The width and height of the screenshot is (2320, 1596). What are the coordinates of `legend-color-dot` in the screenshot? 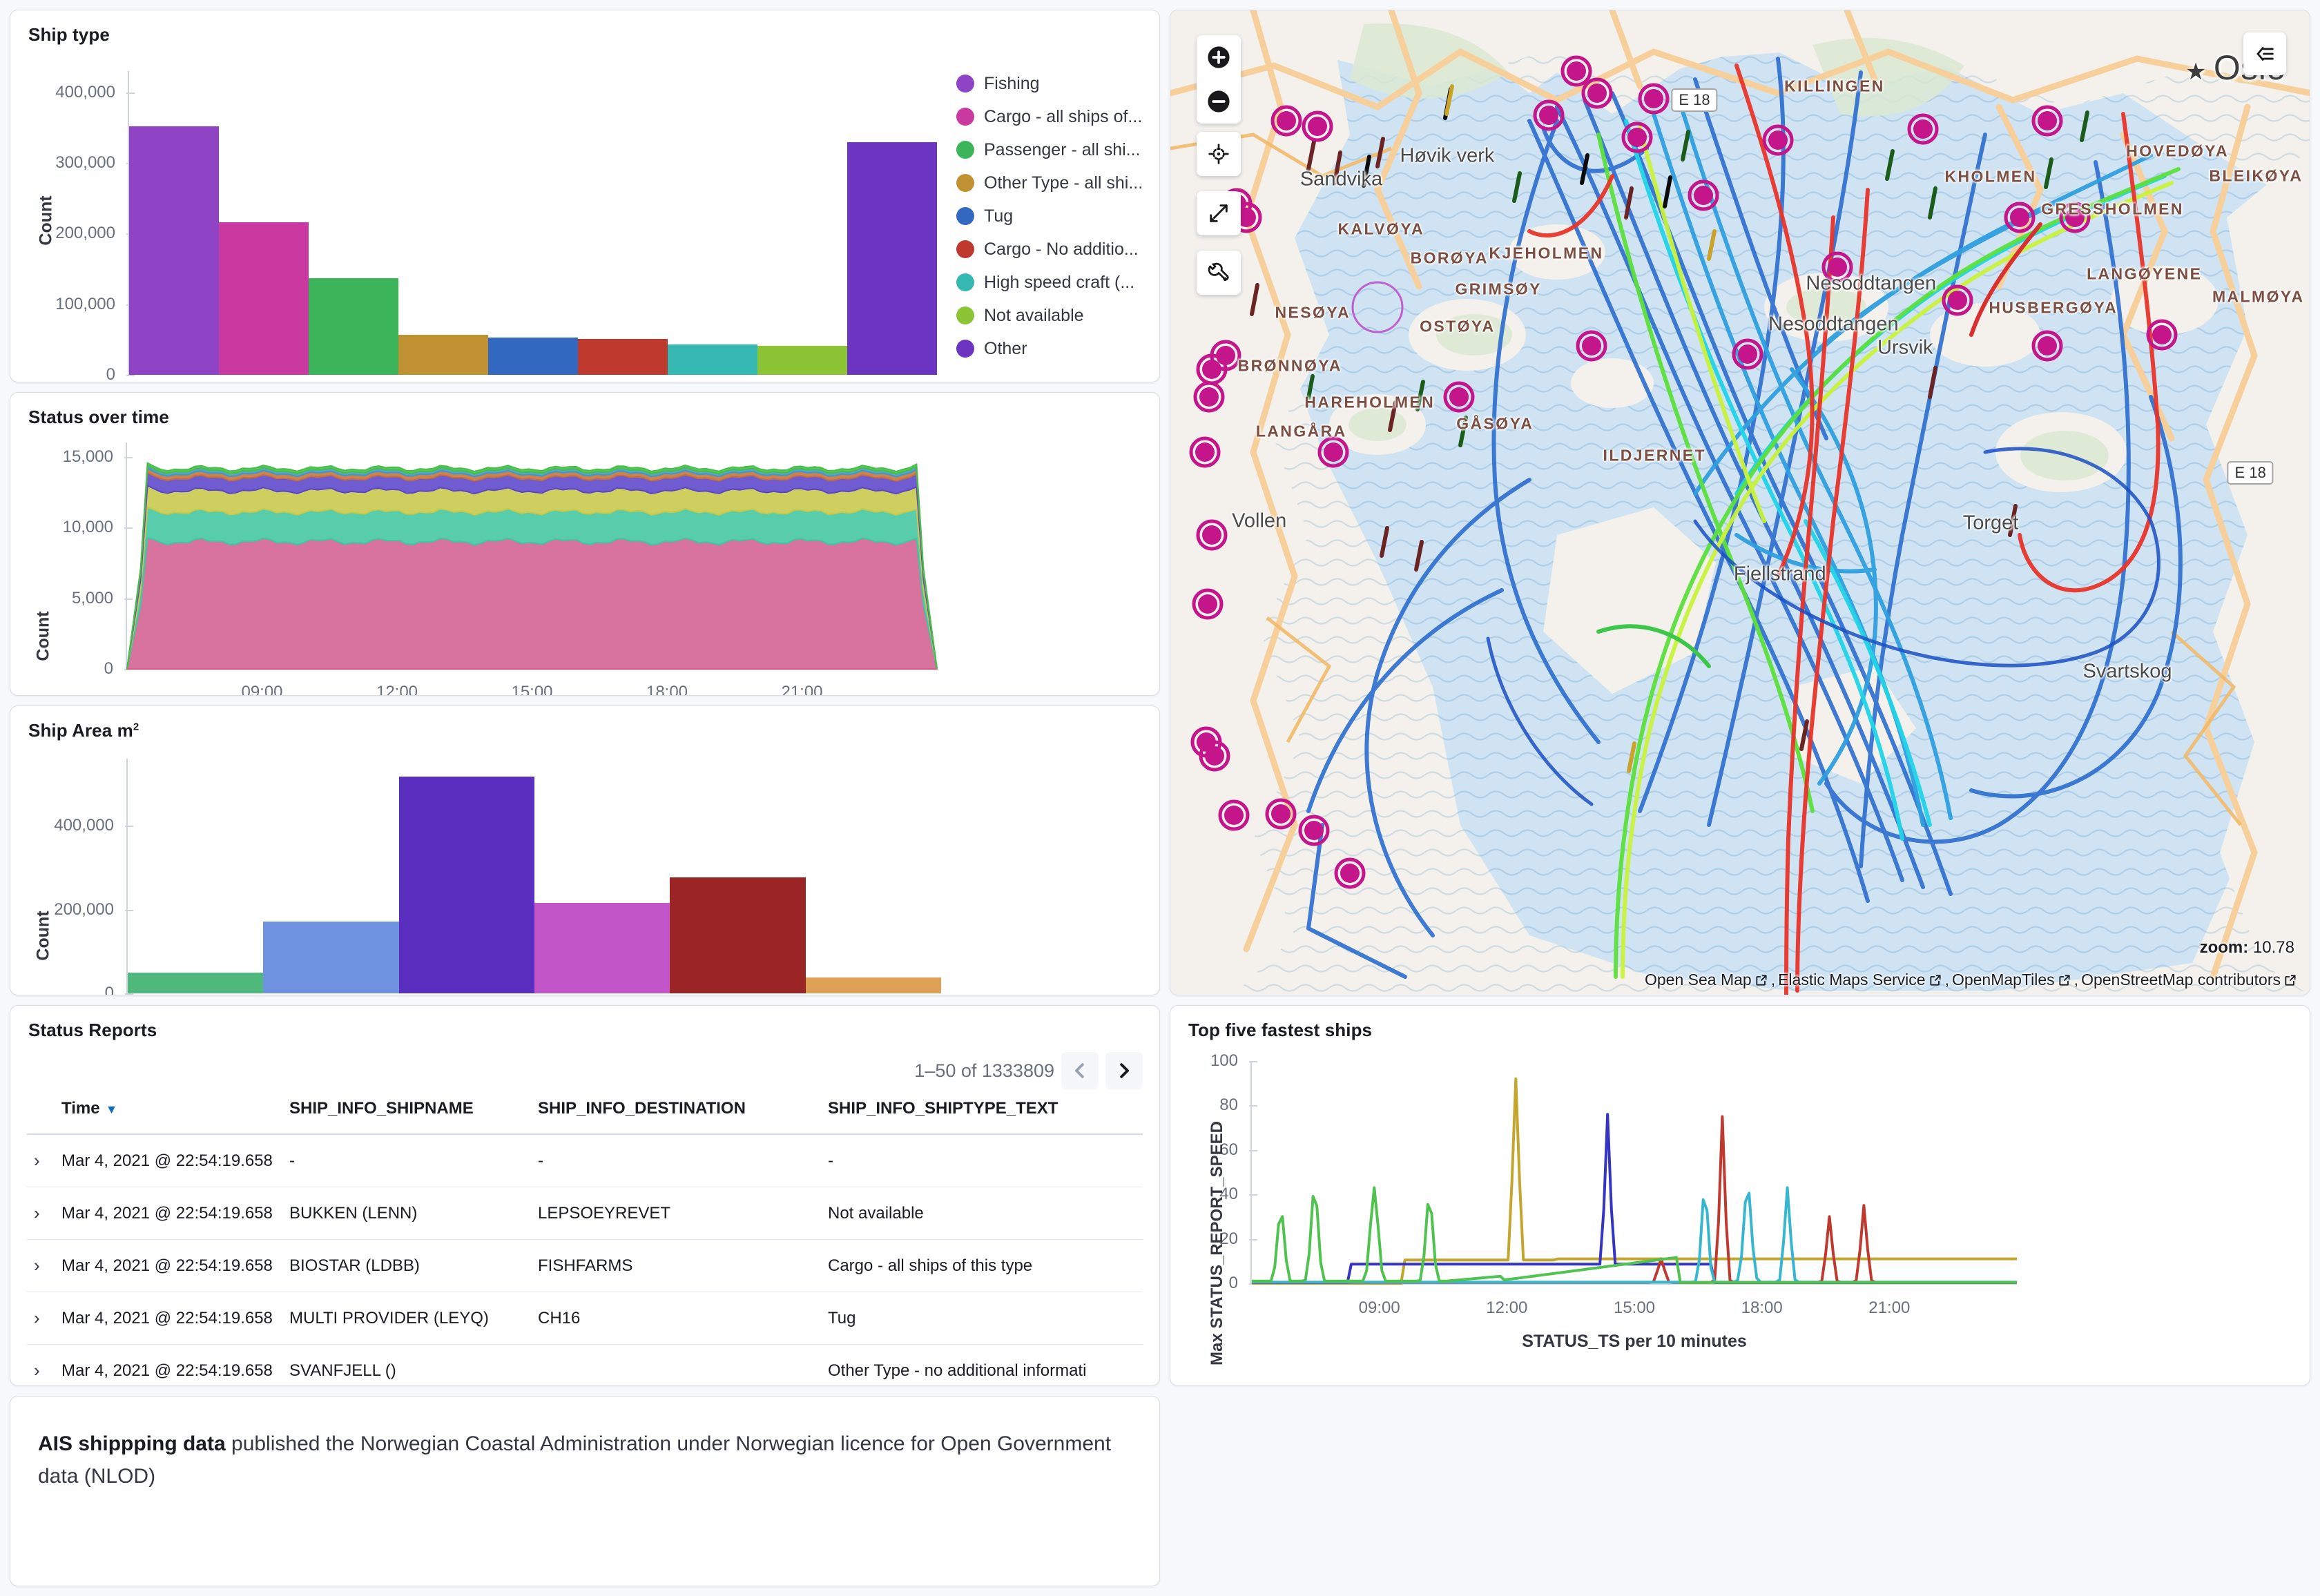 It's located at (965, 183).